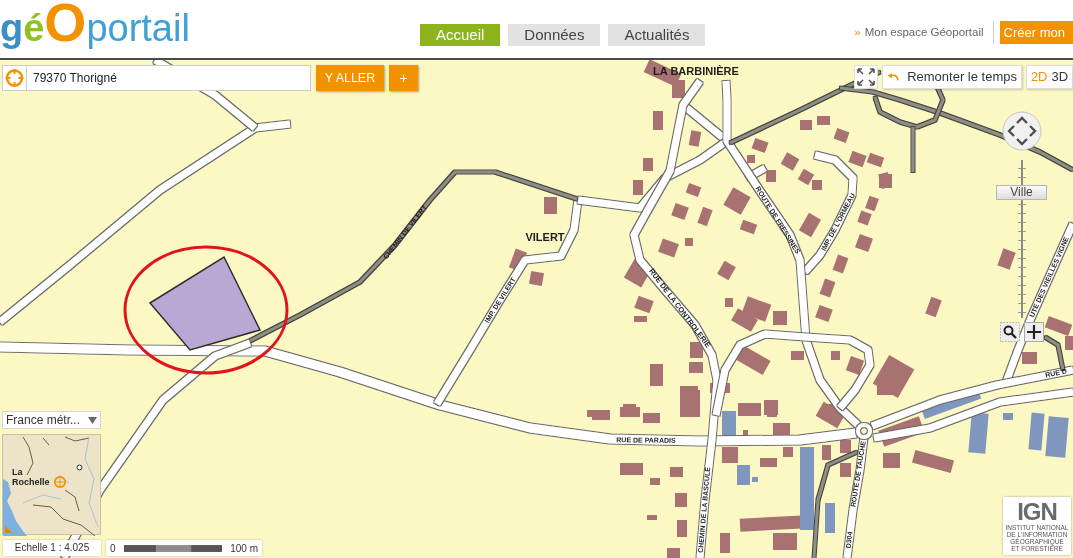 Image resolution: width=1073 pixels, height=558 pixels. I want to click on place-label: VILERT, so click(545, 236).